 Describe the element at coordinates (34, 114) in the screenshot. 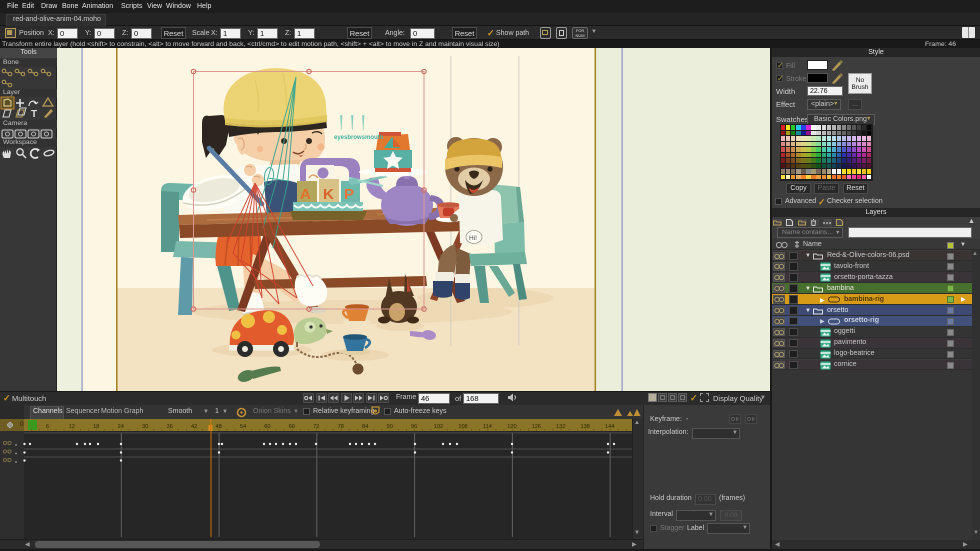

I see `svg-text: T` at that location.